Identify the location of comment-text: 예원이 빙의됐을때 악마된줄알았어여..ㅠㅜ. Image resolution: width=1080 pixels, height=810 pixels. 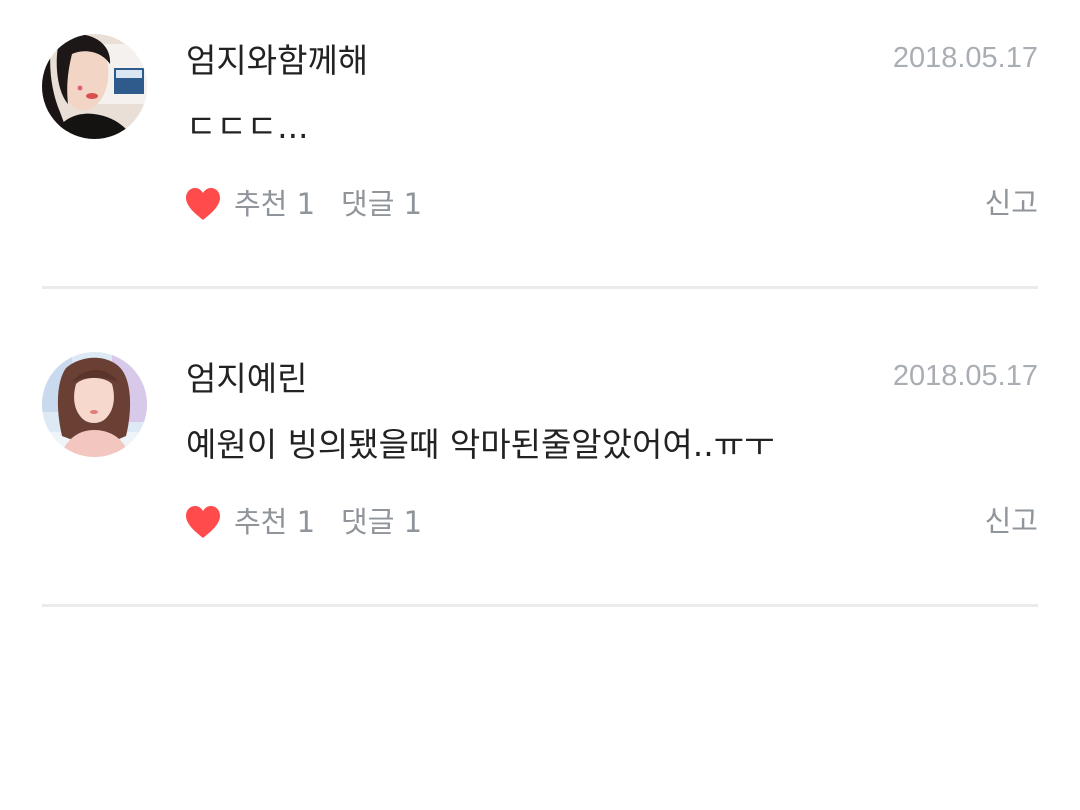
(480, 444).